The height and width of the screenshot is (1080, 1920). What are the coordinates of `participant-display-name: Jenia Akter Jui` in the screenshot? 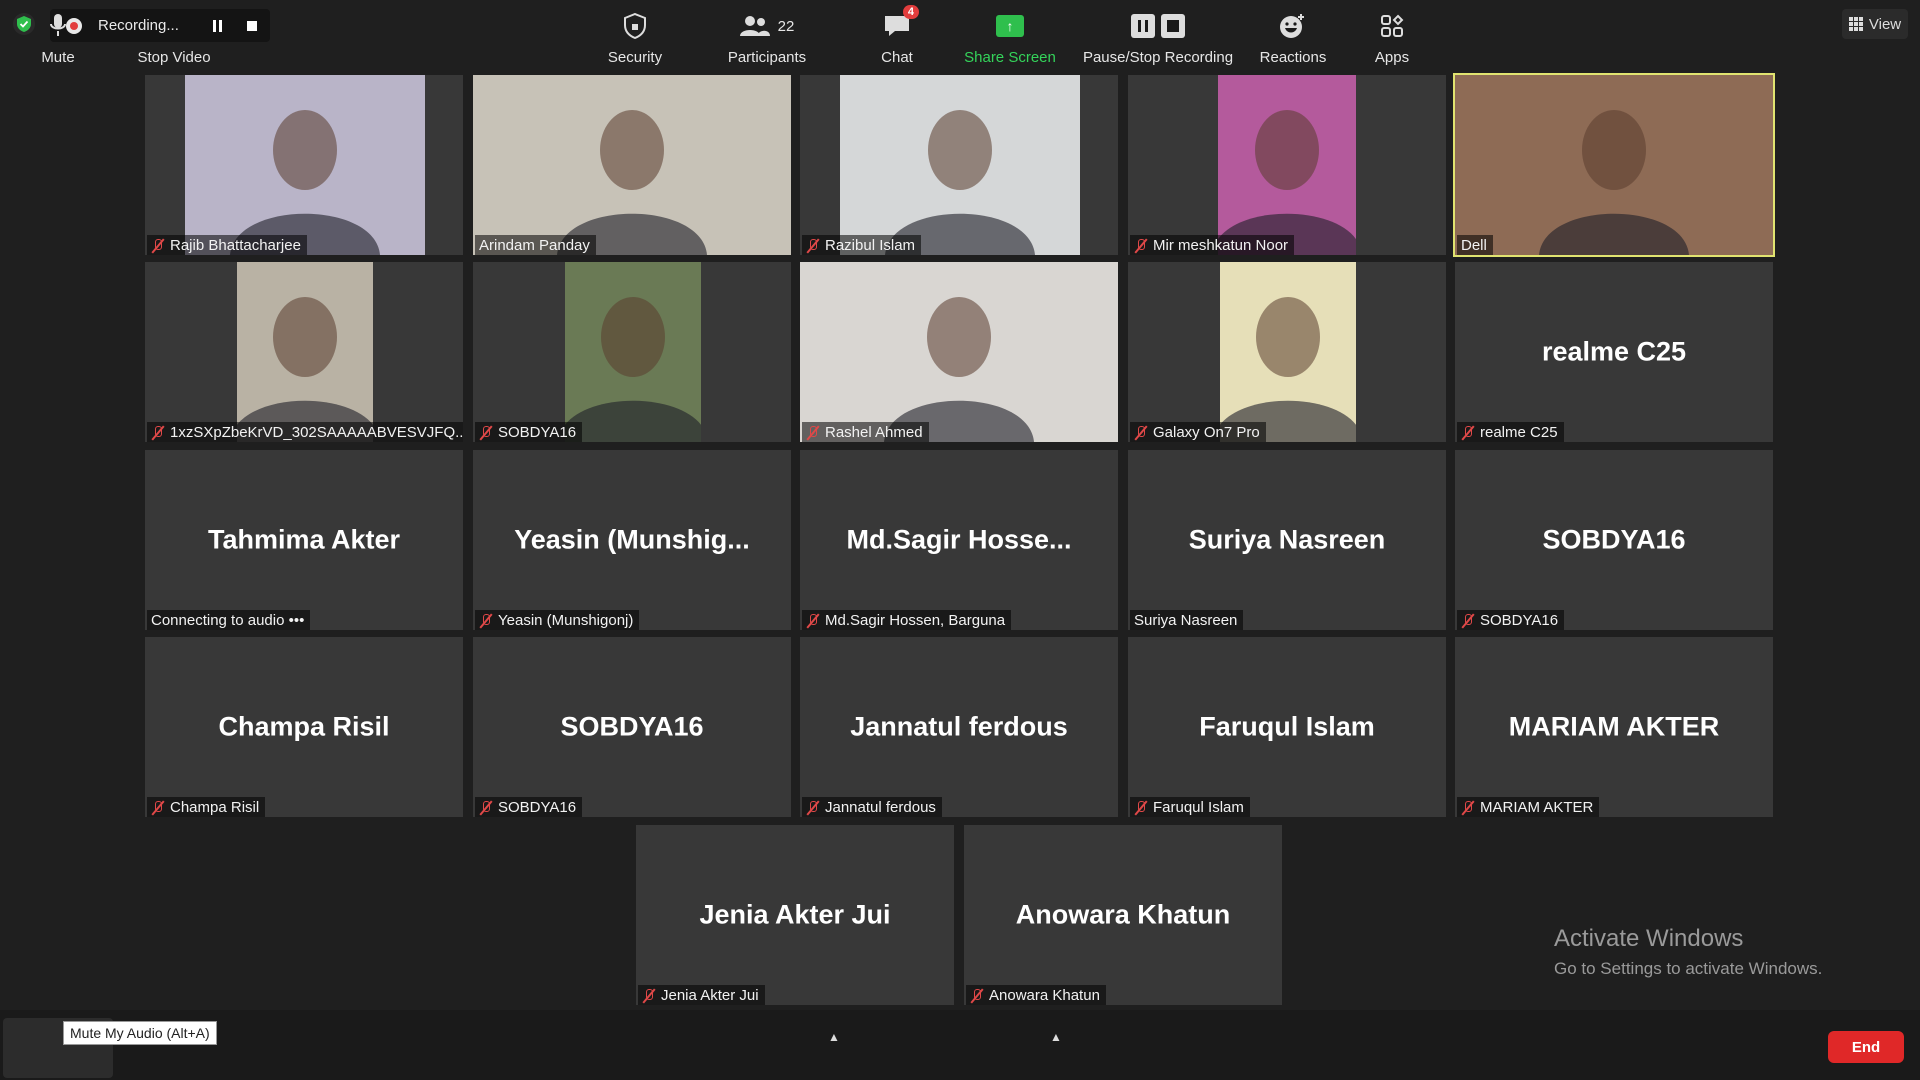 It's located at (795, 914).